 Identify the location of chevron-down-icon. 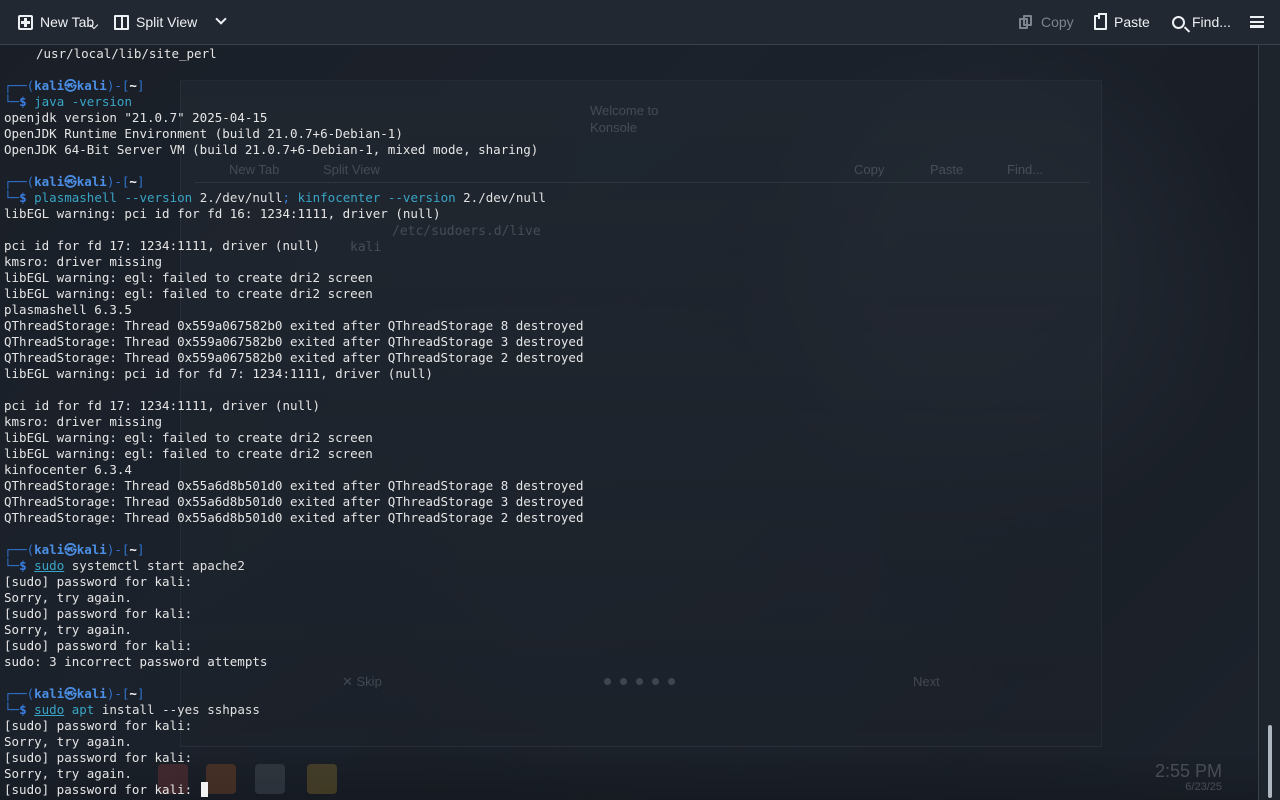
(221, 19).